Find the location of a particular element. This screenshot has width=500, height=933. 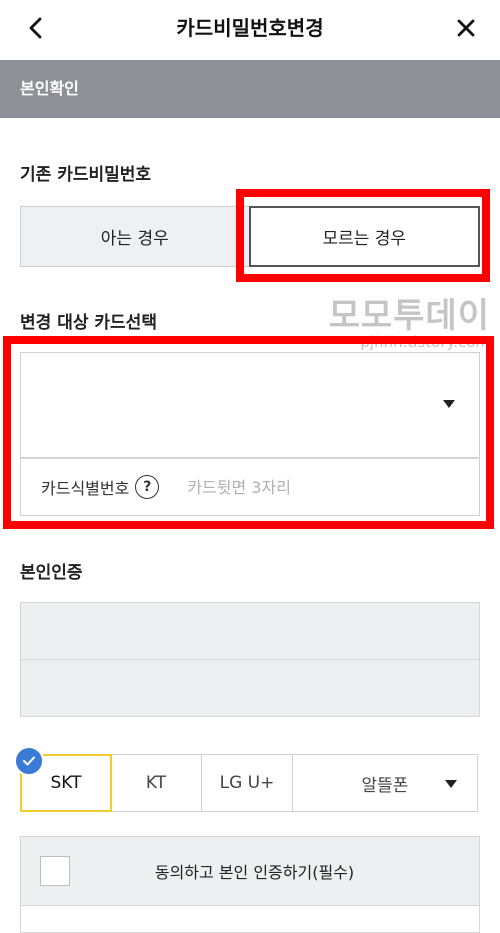

section-bar-identity: 본인확인 is located at coordinates (250, 89).